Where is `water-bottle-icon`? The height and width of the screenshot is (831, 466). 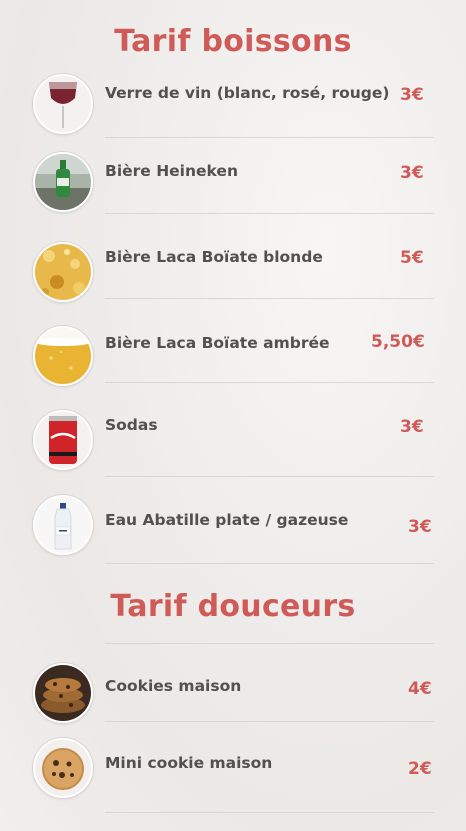
water-bottle-icon is located at coordinates (63, 525).